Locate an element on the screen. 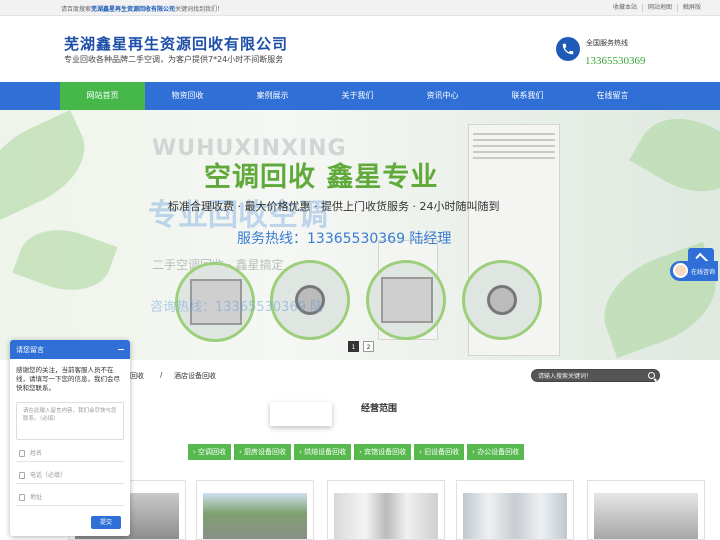 This screenshot has height=540, width=720. user-icon is located at coordinates (22, 453).